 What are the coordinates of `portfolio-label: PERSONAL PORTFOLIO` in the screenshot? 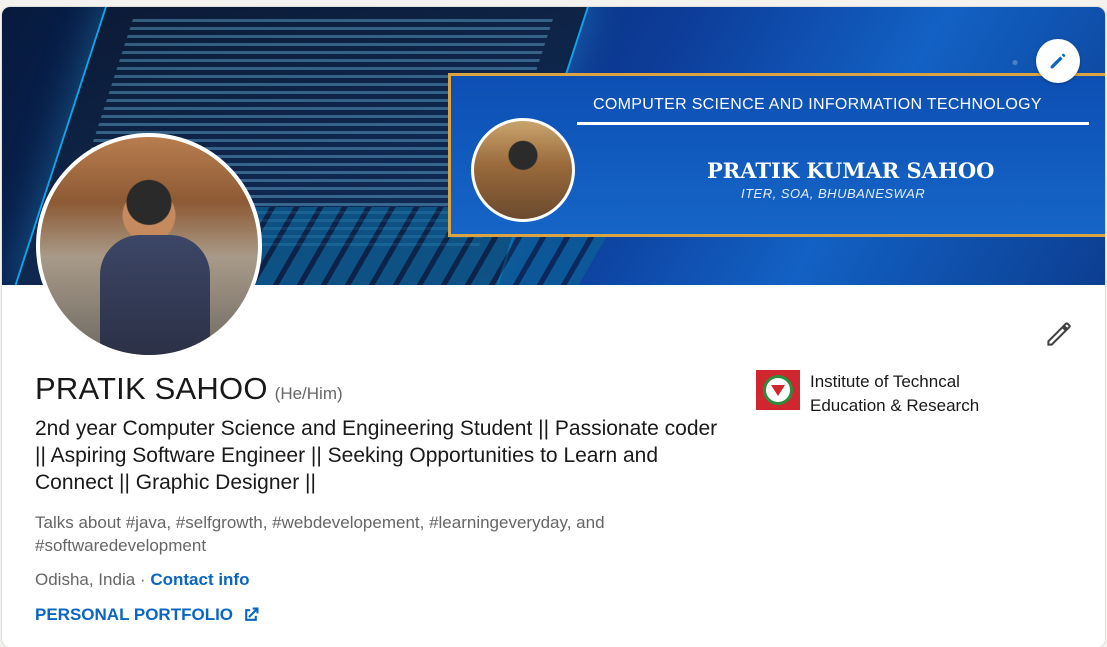 It's located at (134, 614).